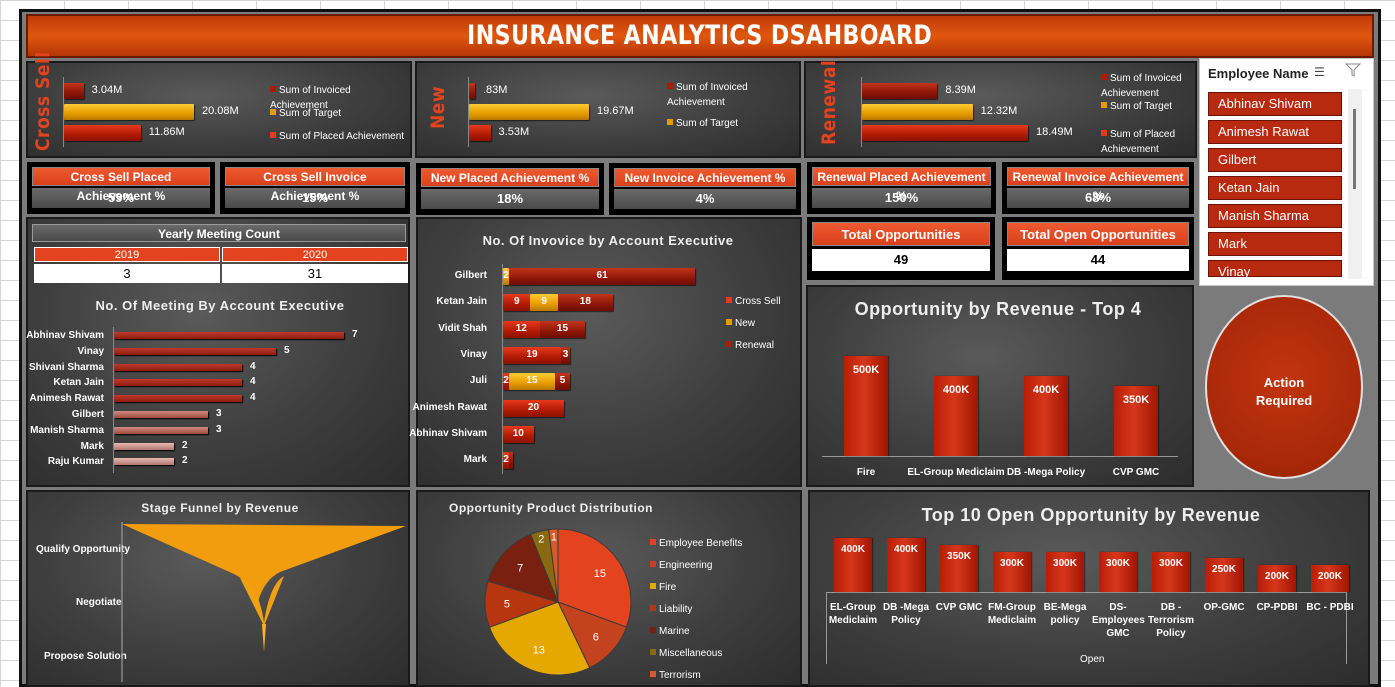 This screenshot has height=687, width=1395. What do you see at coordinates (999, 111) in the screenshot?
I see `renewal-bar-label: 12.32M` at bounding box center [999, 111].